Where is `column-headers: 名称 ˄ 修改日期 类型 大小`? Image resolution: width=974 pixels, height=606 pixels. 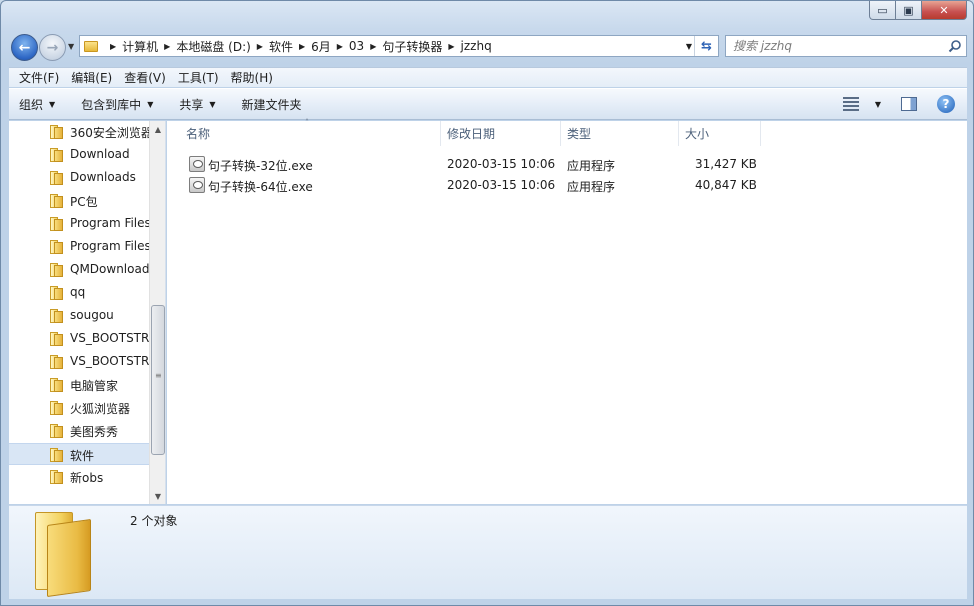
column-headers: 名称 ˄ 修改日期 类型 大小 is located at coordinates (464, 132).